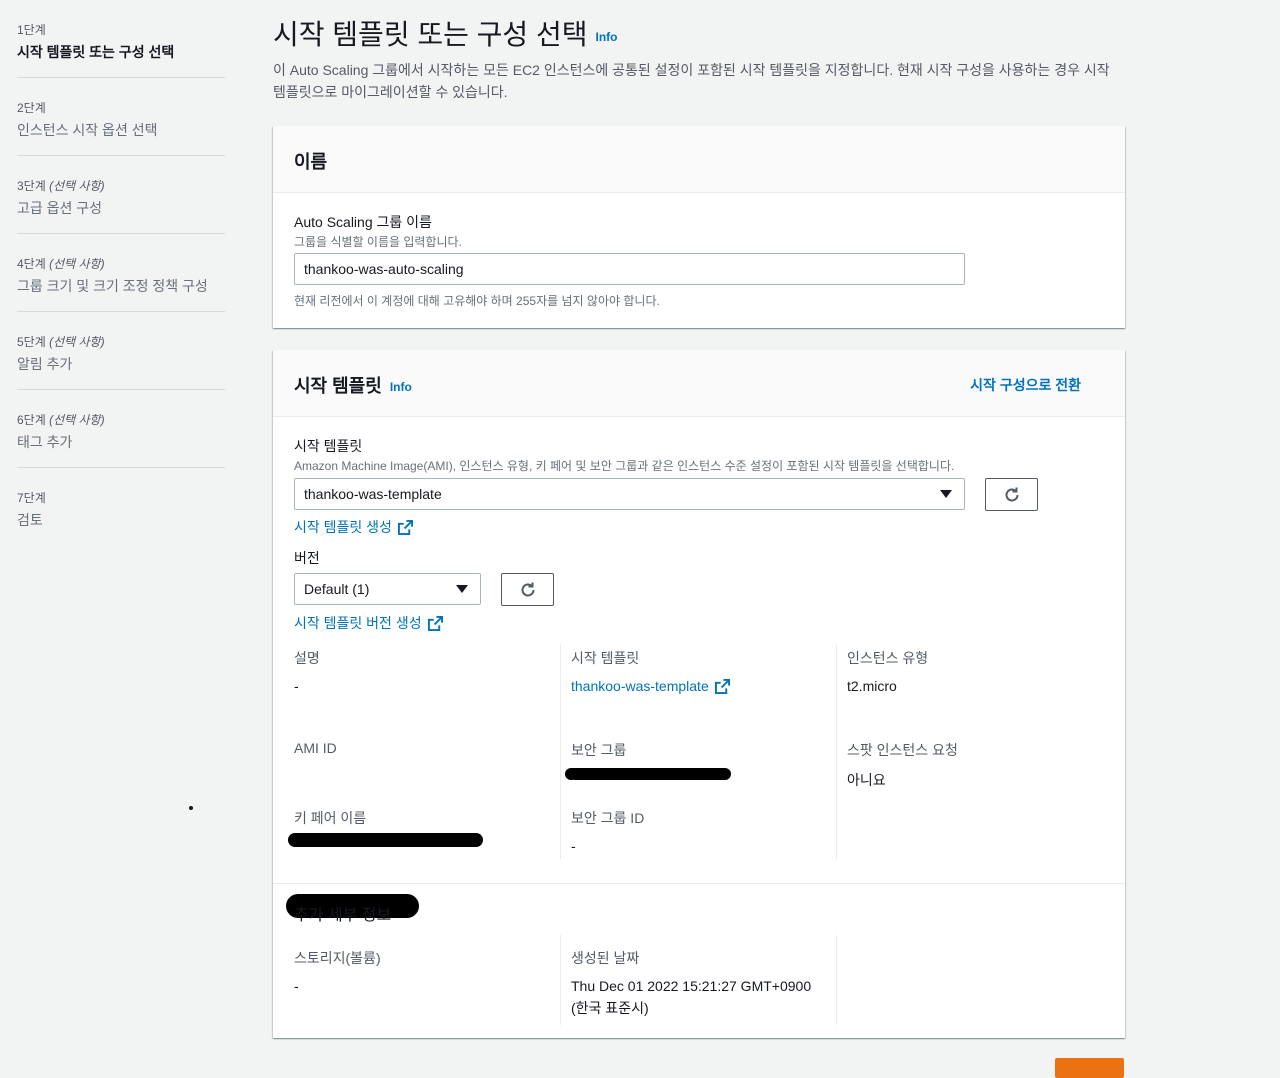  Describe the element at coordinates (121, 39) in the screenshot. I see `step-1: 1단계 시작 템플릿 또는 구성 선택` at that location.